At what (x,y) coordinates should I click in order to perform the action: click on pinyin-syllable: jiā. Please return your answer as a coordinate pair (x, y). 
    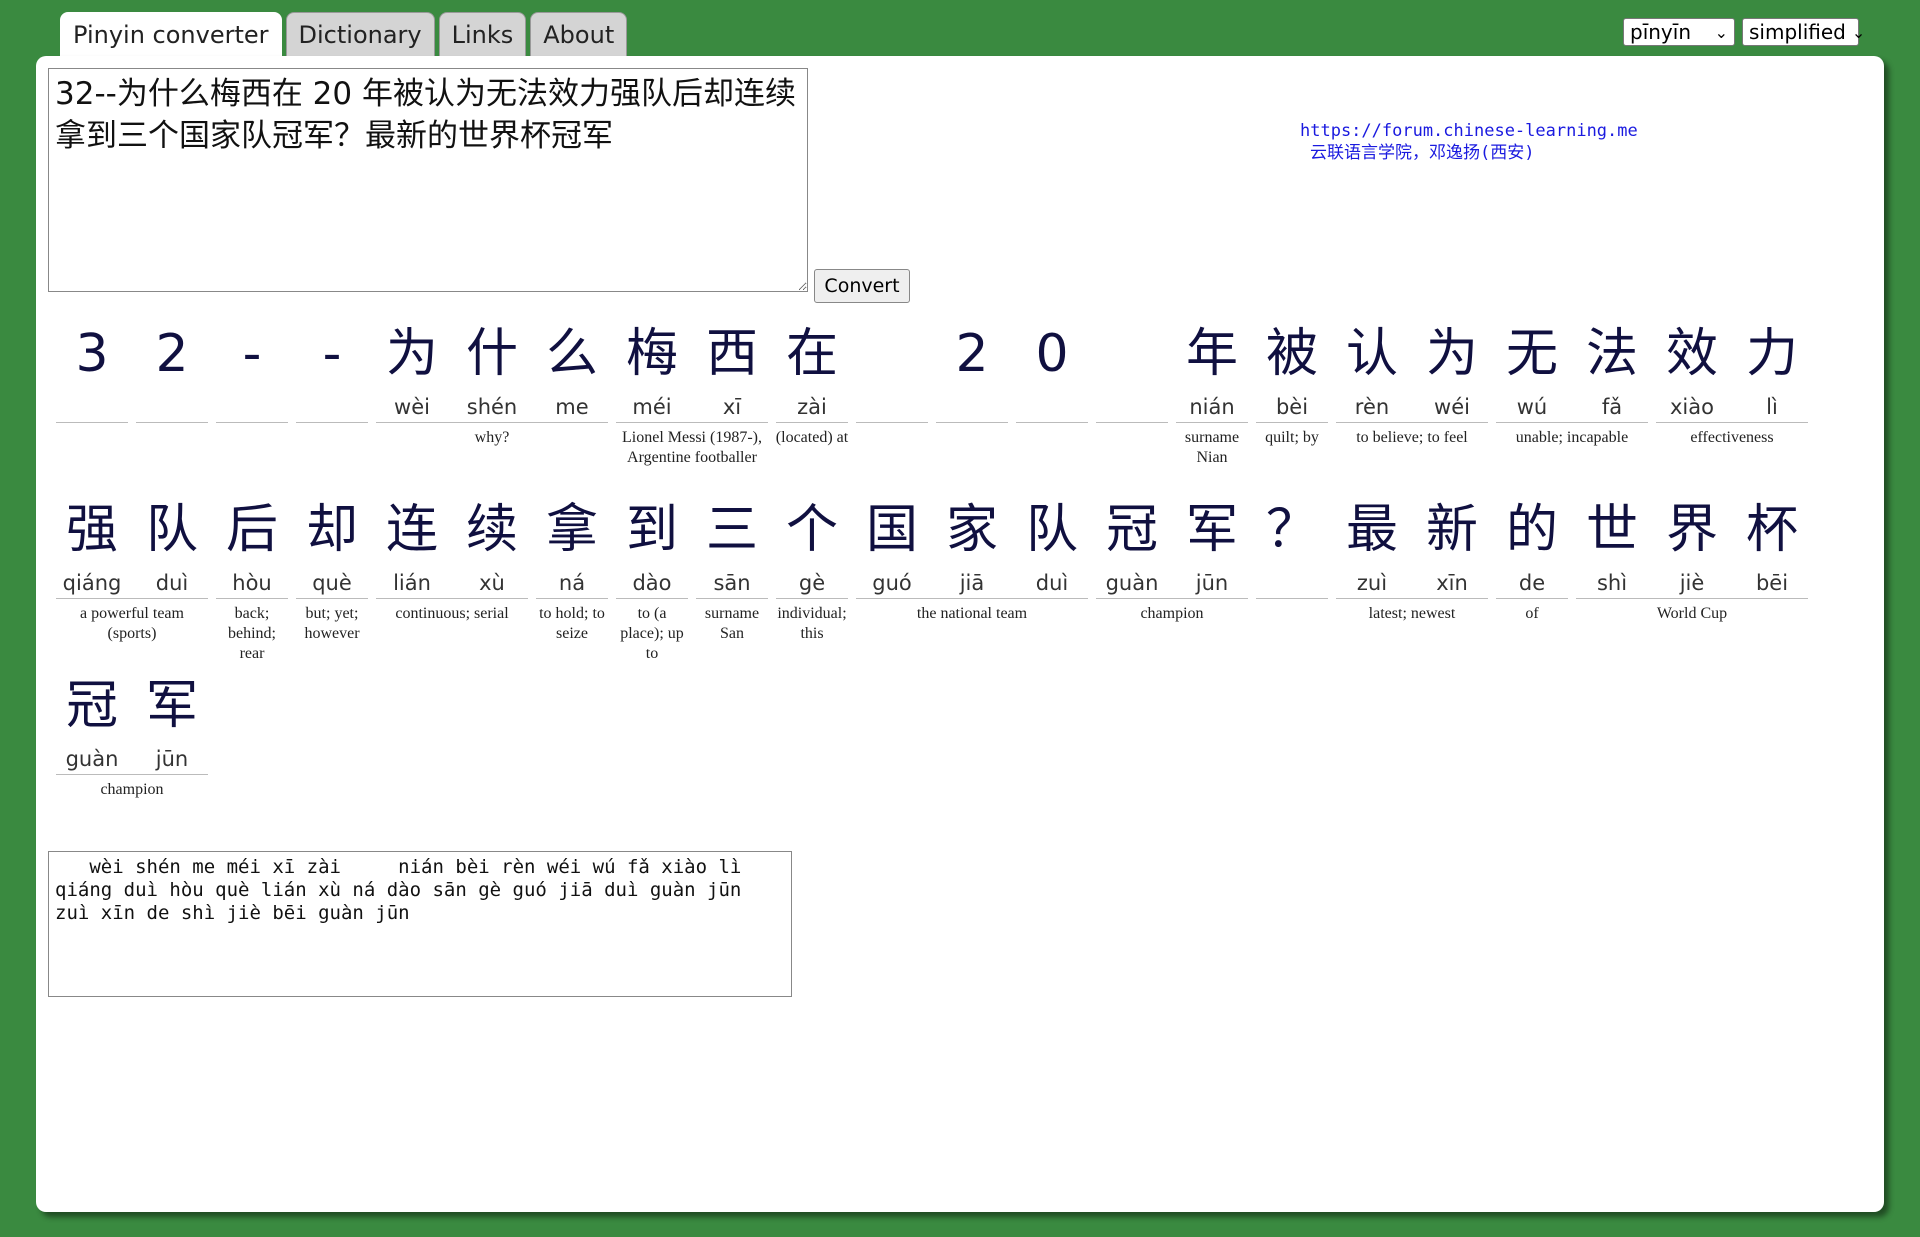
    Looking at the image, I should click on (972, 583).